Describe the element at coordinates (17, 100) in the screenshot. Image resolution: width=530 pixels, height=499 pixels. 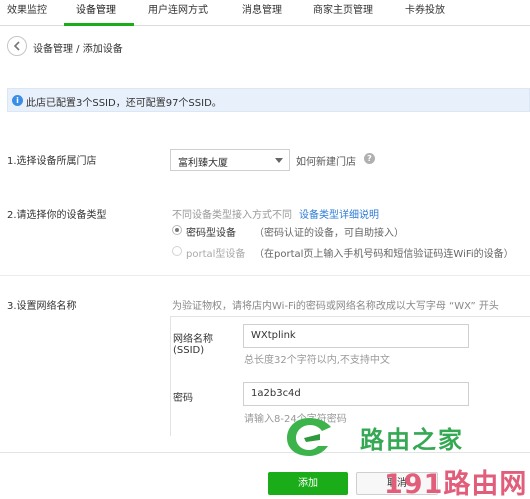
I see `info-icon: i` at that location.